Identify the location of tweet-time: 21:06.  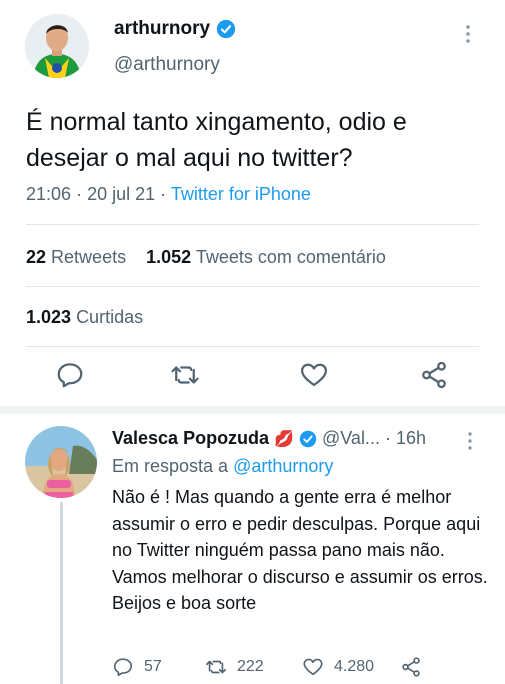
(49, 194).